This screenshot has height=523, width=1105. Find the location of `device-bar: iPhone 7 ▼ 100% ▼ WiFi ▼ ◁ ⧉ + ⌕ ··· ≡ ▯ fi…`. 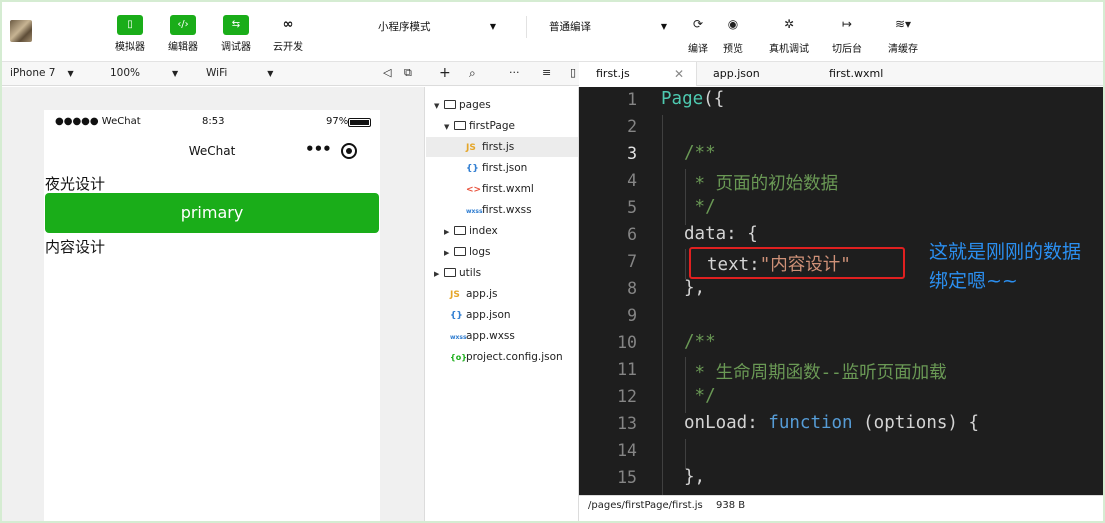

device-bar: iPhone 7 ▼ 100% ▼ WiFi ▼ ◁ ⧉ + ⌕ ··· ≡ ▯ fi… is located at coordinates (552, 74).